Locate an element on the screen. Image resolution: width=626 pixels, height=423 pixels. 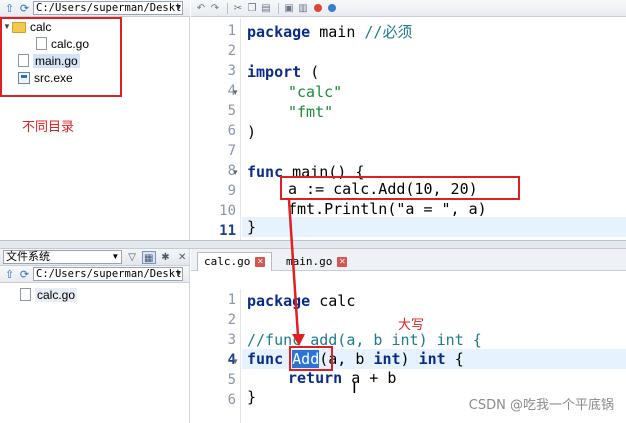
code-line-3: import ( is located at coordinates (283, 72).